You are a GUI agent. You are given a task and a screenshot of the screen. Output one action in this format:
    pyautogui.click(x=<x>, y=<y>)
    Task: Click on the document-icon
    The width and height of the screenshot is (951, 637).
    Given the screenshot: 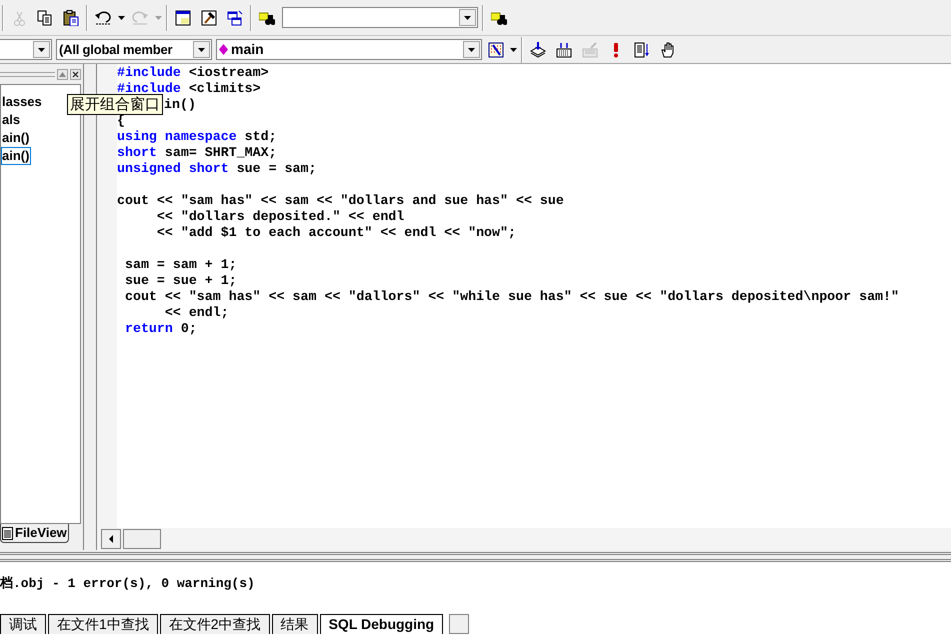 What is the action you would take?
    pyautogui.click(x=7, y=533)
    